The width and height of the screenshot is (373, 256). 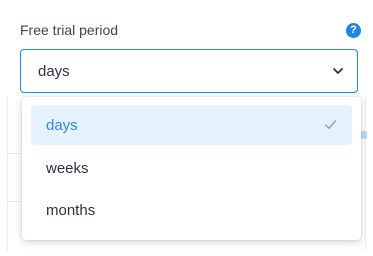 What do you see at coordinates (69, 30) in the screenshot?
I see `free-trial-period-label: Free trial period` at bounding box center [69, 30].